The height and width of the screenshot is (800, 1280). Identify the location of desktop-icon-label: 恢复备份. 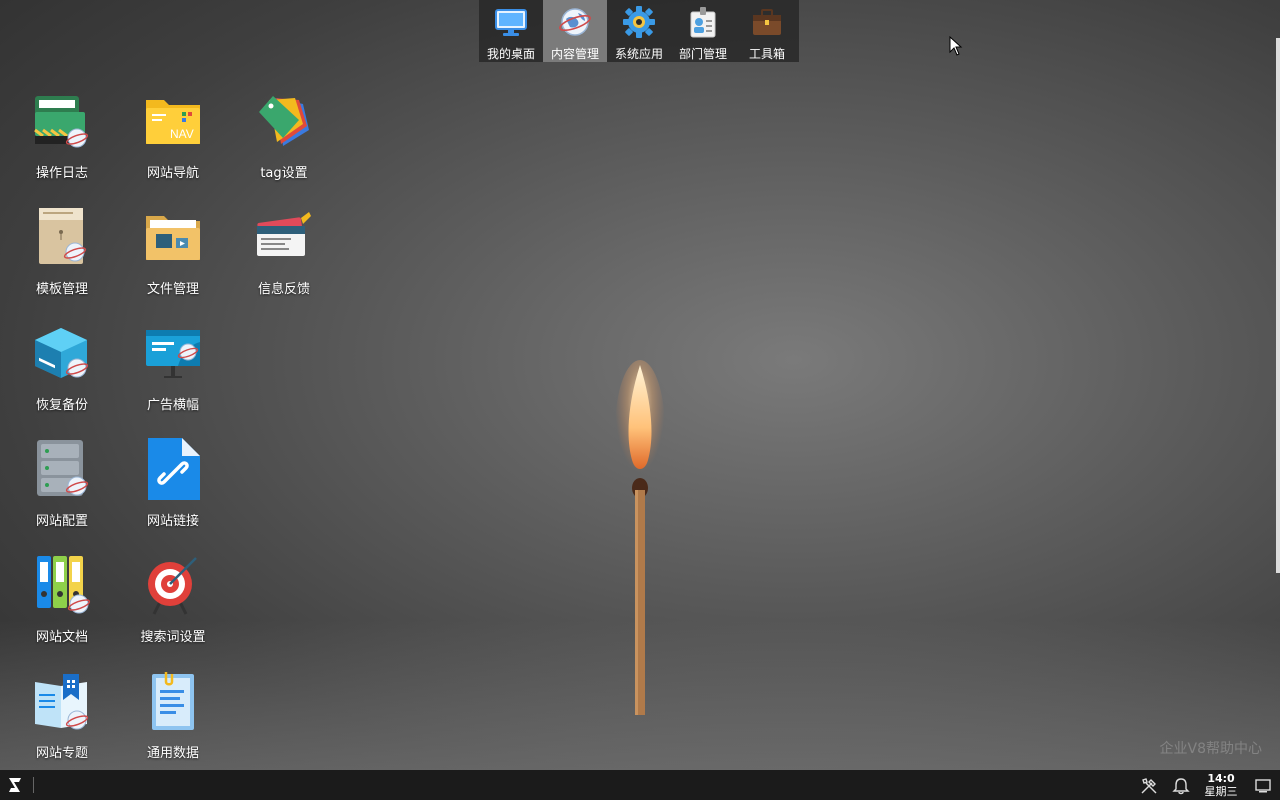
(61, 405).